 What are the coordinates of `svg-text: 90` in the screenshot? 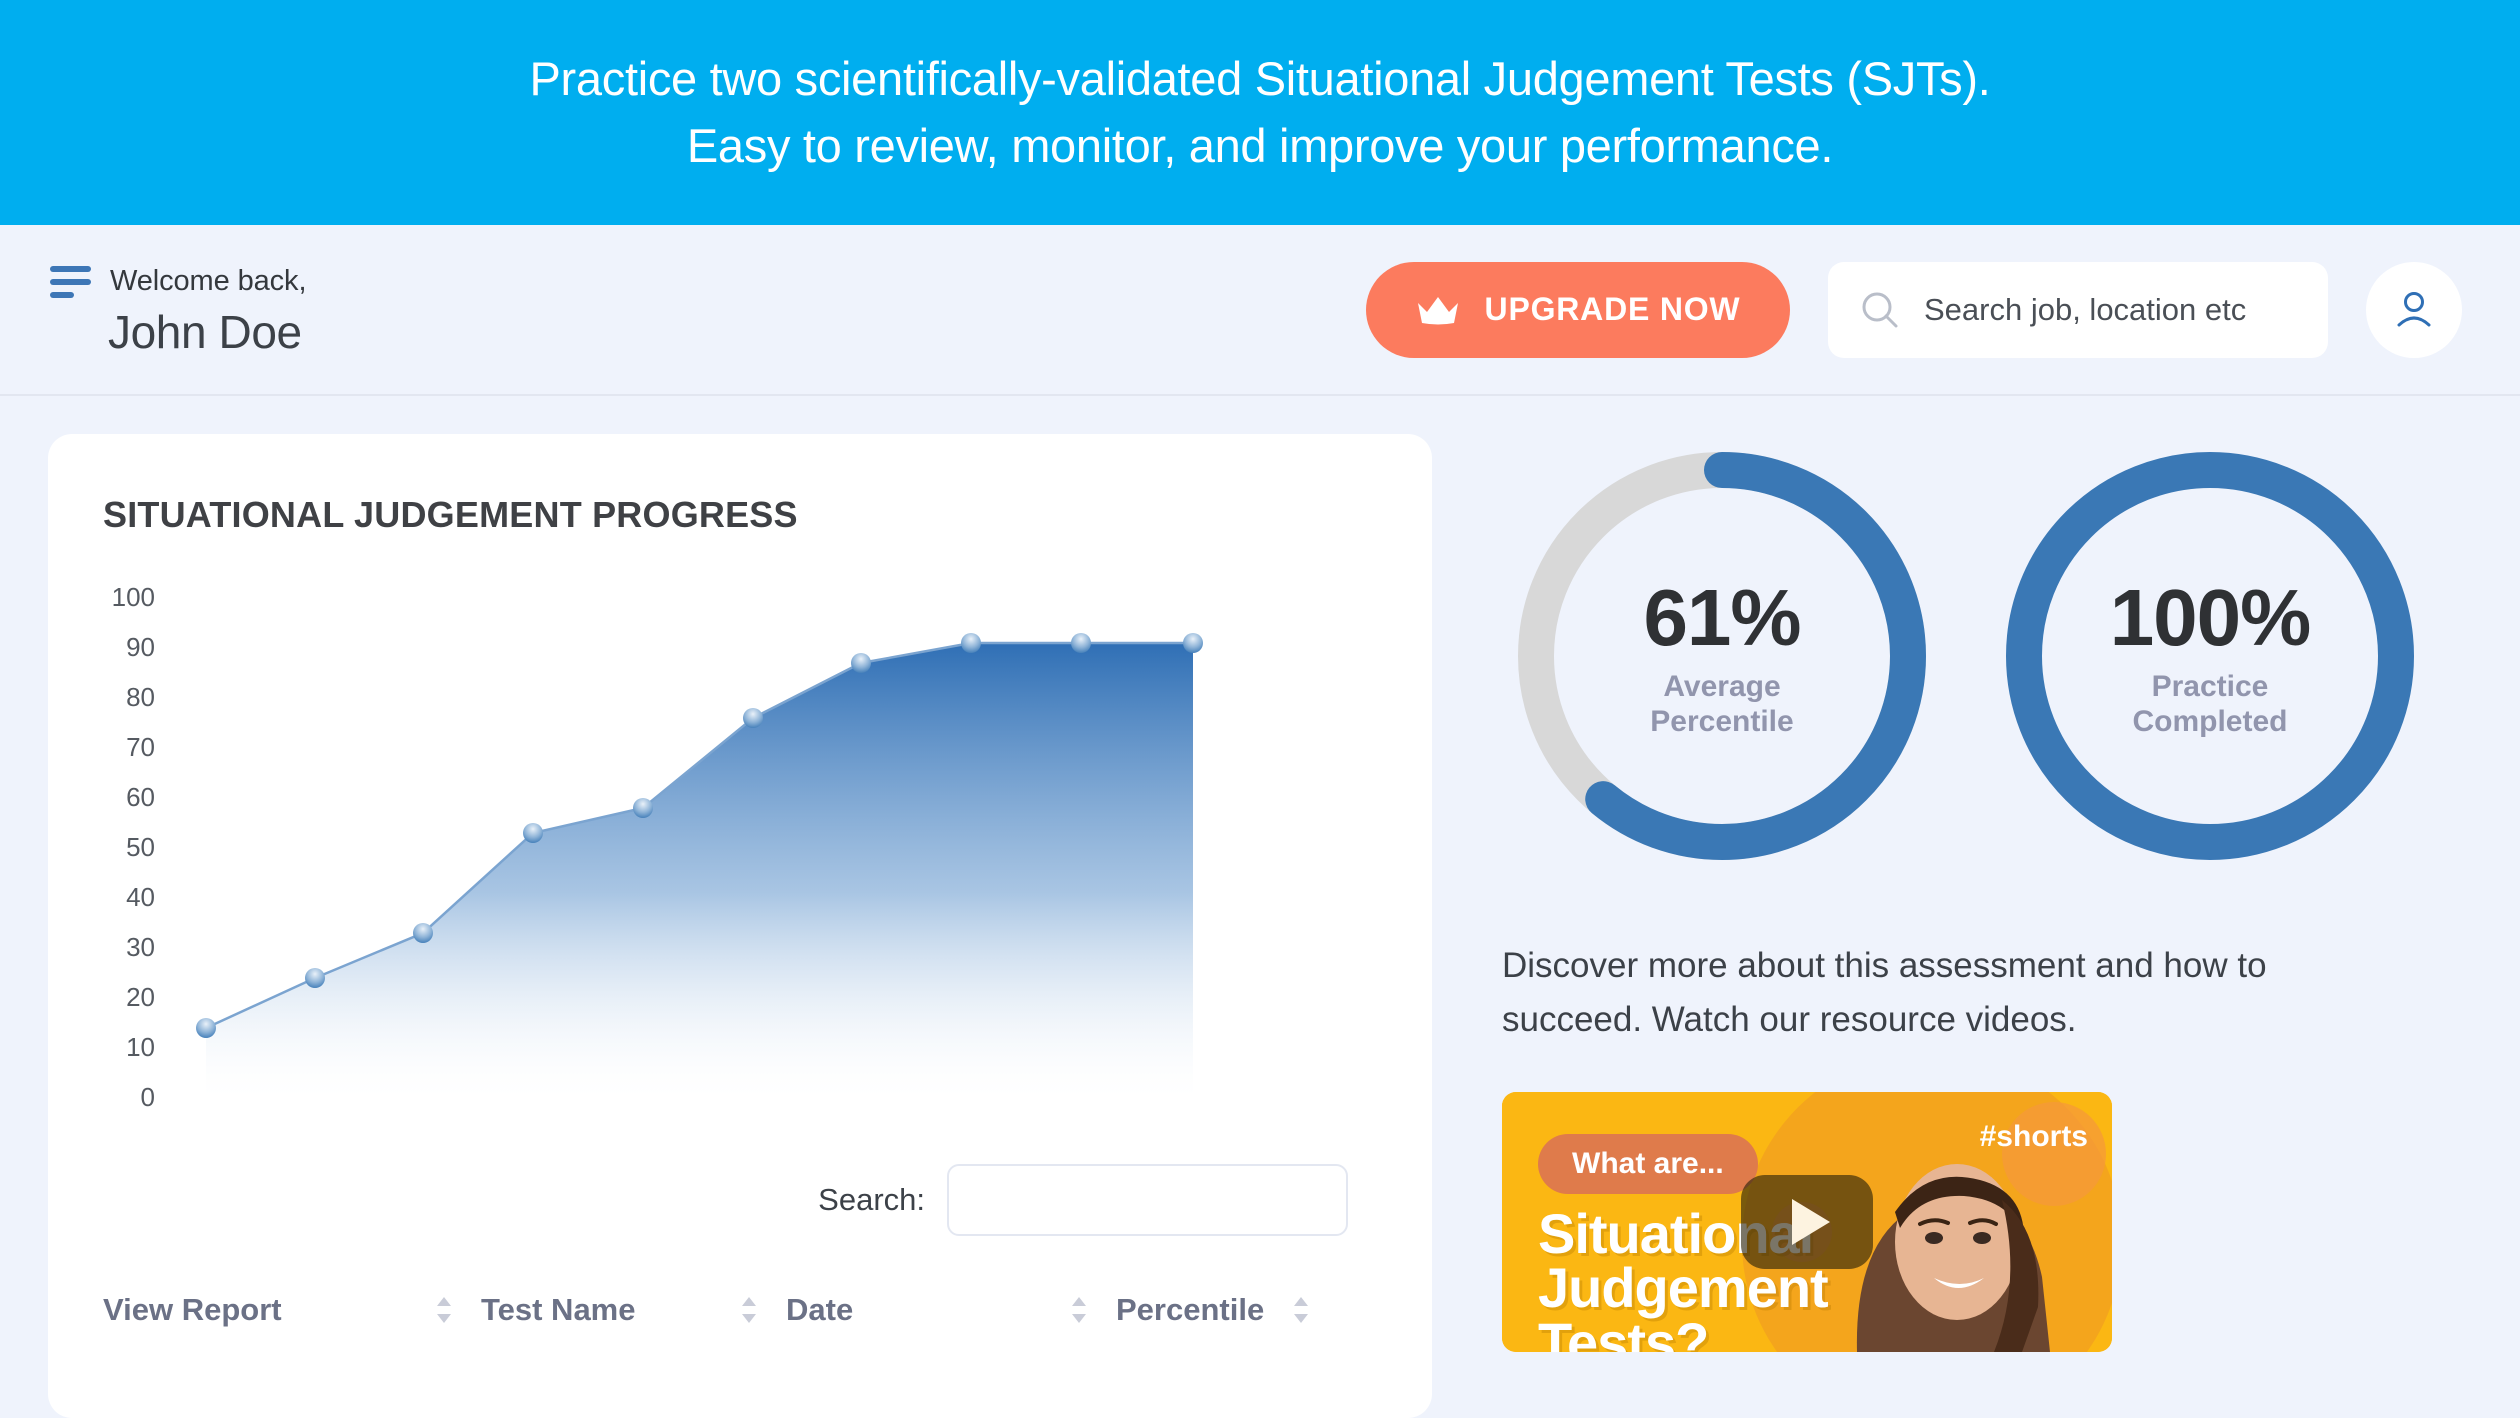 It's located at (140, 647).